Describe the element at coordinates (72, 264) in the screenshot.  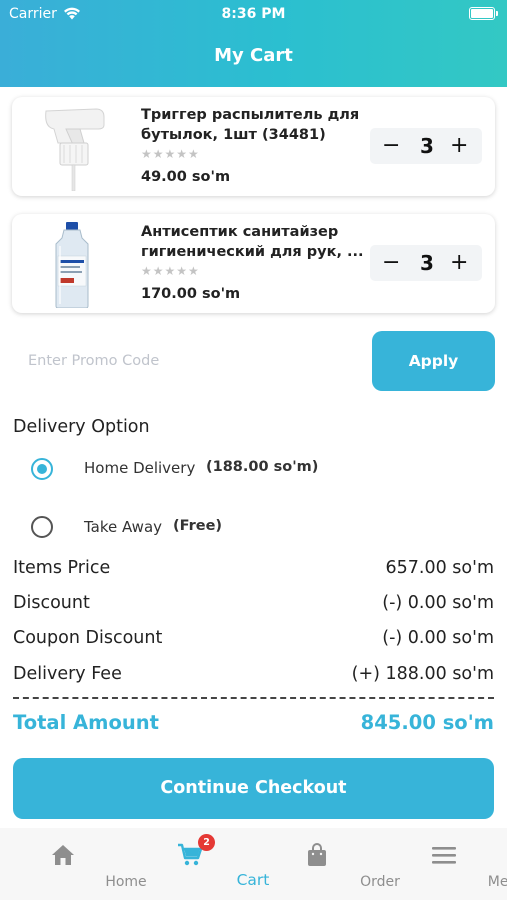
I see `sanitizer-bottle-image` at that location.